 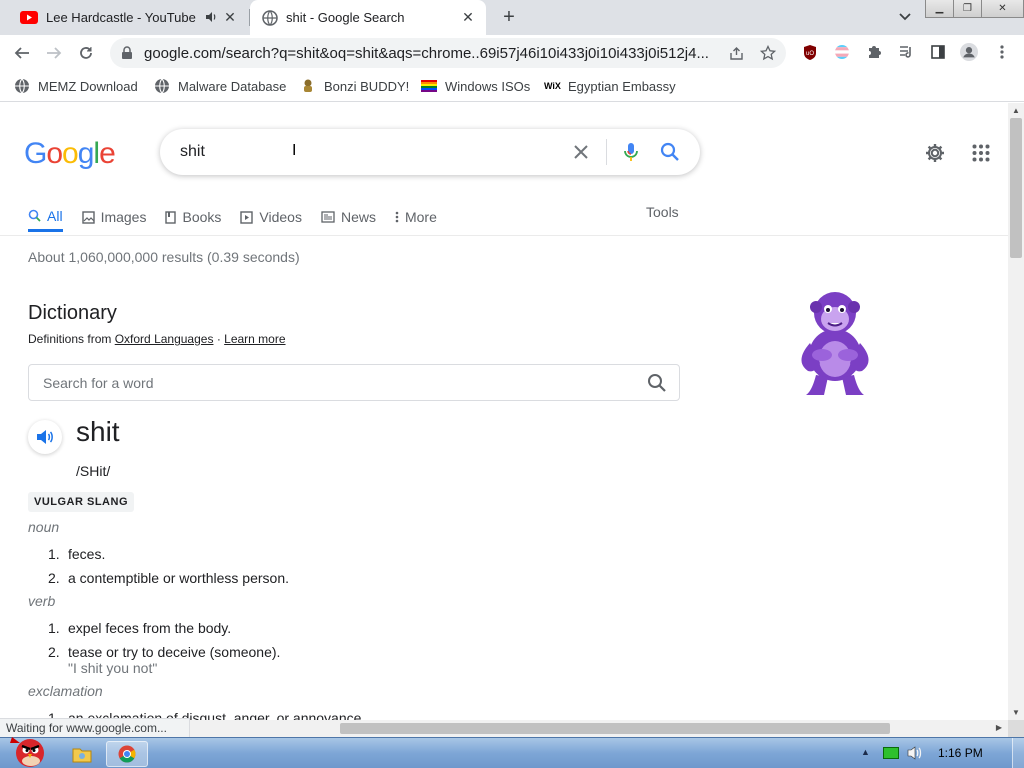 I want to click on tab-books: Books, so click(x=193, y=217).